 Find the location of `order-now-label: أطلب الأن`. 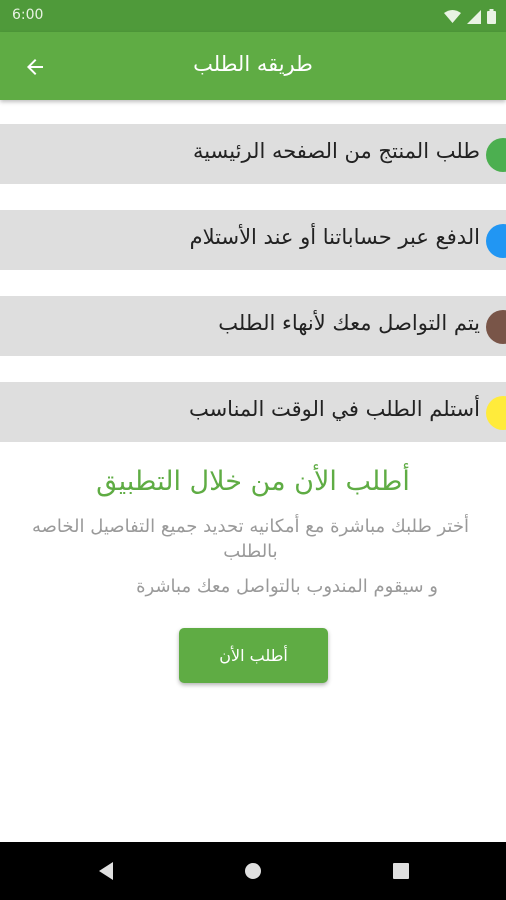

order-now-label: أطلب الأن is located at coordinates (253, 655).